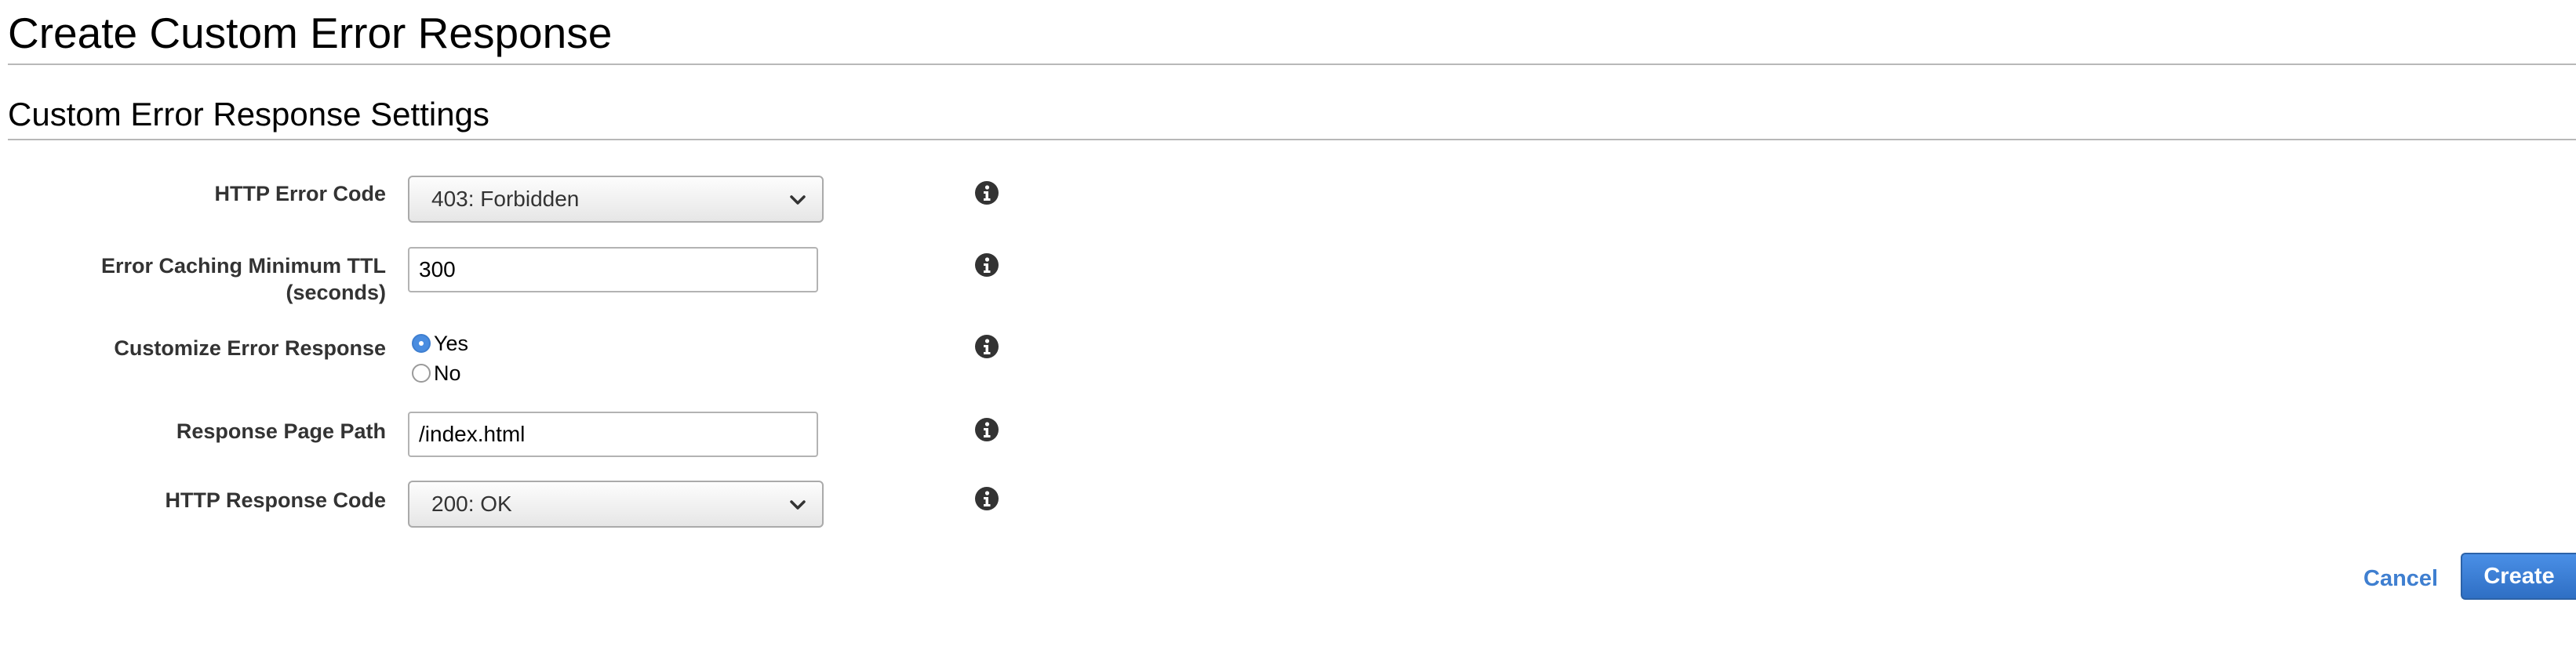  What do you see at coordinates (243, 266) in the screenshot?
I see `error-caching-ttl-label-line1: Error Caching Minimum TTL` at bounding box center [243, 266].